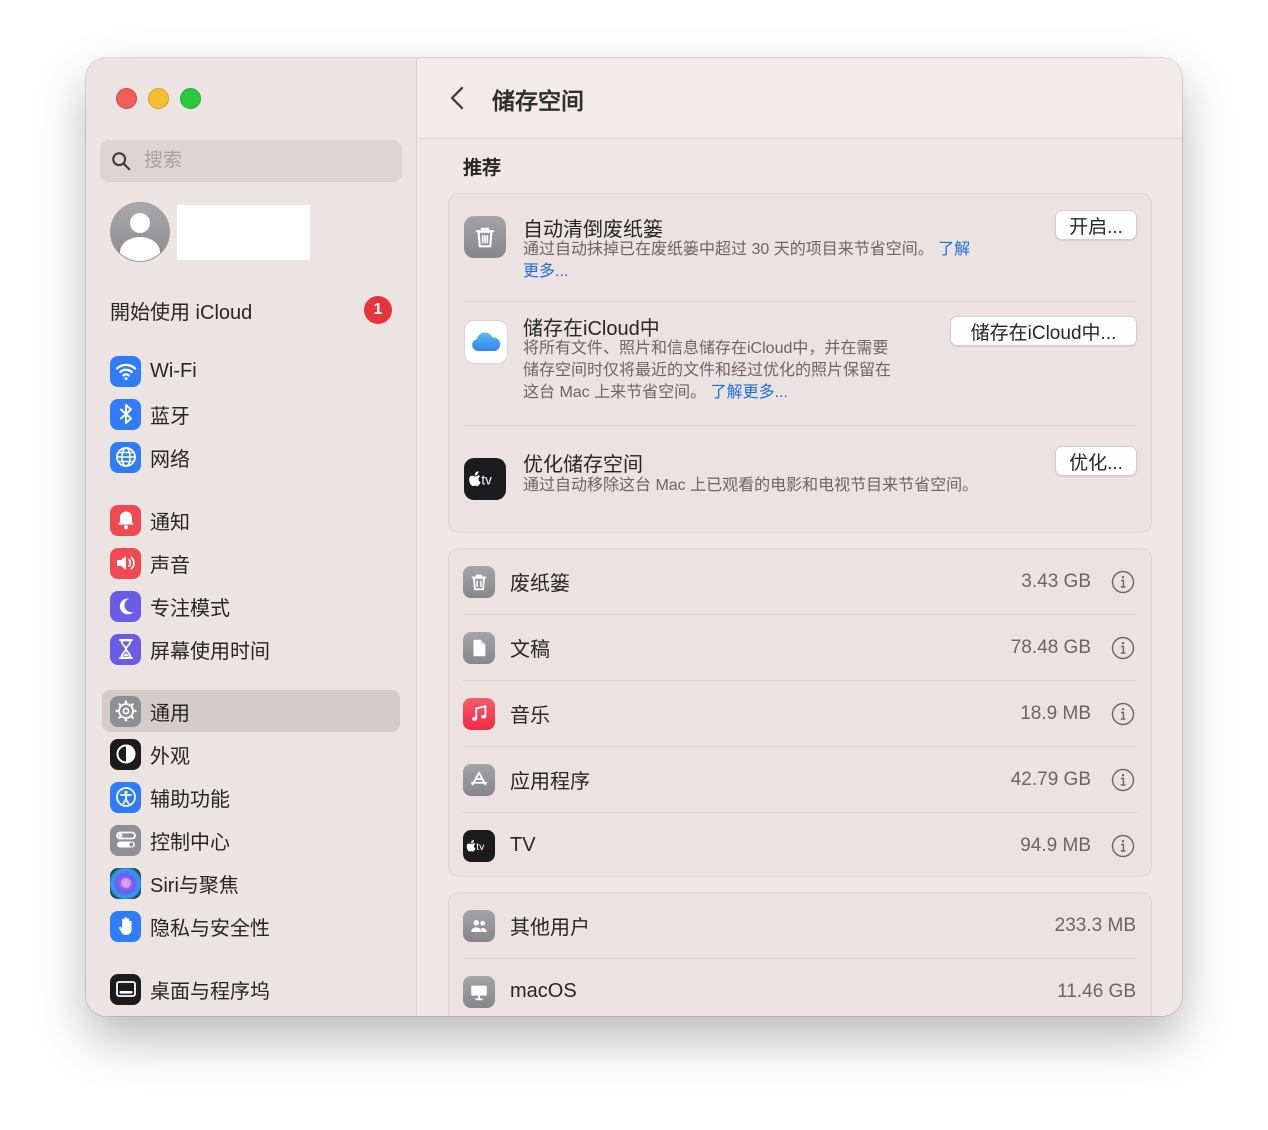  What do you see at coordinates (583, 465) in the screenshot?
I see `recommendation-title: 优化储存空间` at bounding box center [583, 465].